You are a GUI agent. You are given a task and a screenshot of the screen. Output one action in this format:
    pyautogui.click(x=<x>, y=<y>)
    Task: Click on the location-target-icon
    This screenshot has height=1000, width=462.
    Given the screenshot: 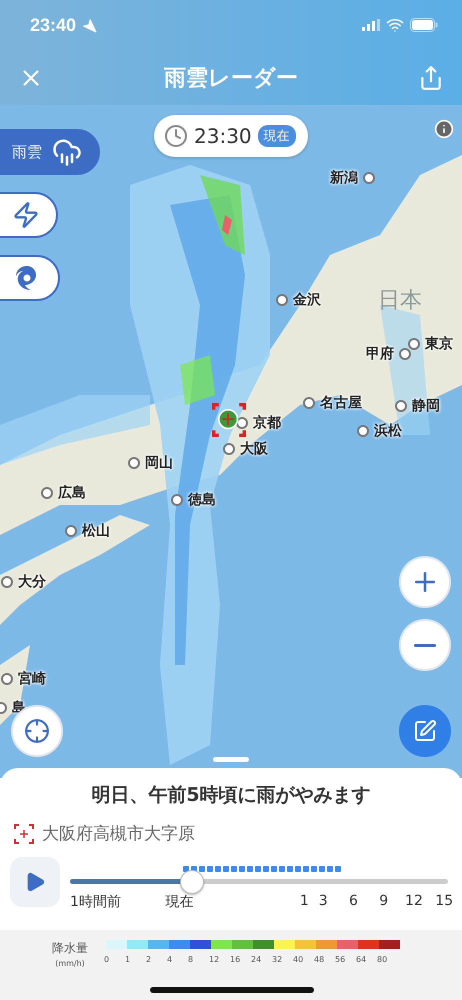 What is the action you would take?
    pyautogui.click(x=24, y=834)
    